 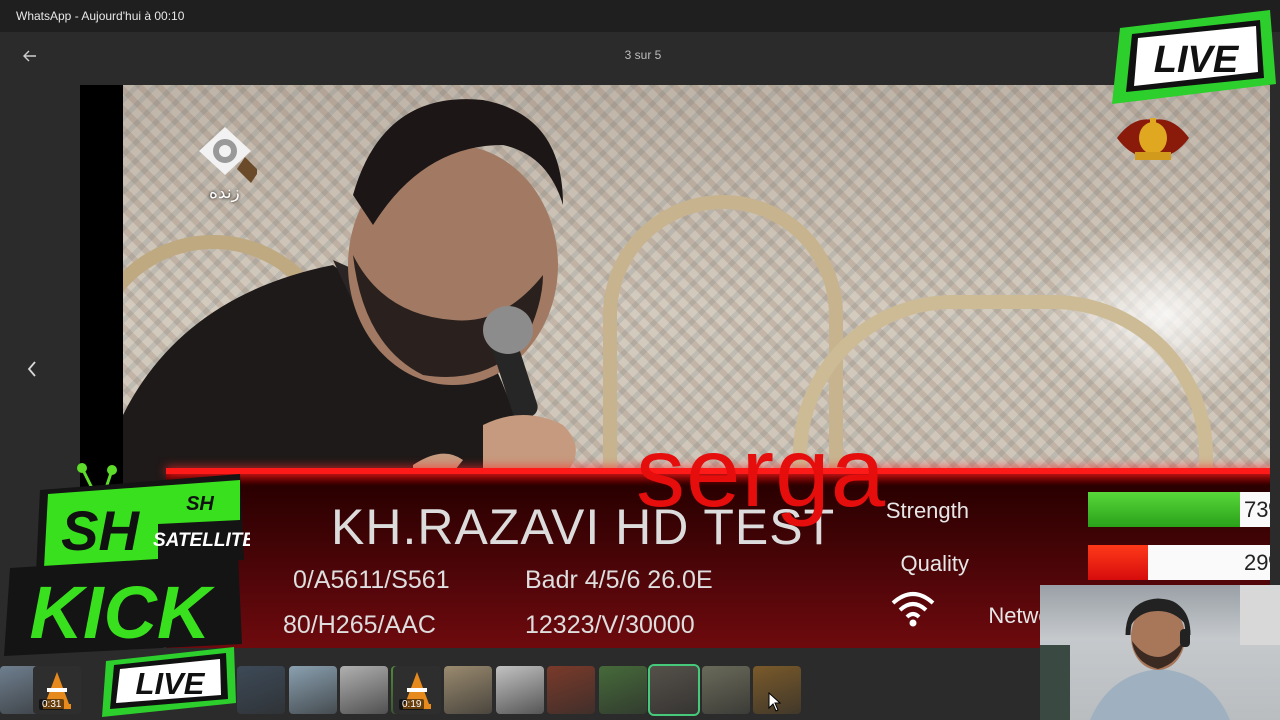 I want to click on quality-value: 29%, so click(x=1256, y=562).